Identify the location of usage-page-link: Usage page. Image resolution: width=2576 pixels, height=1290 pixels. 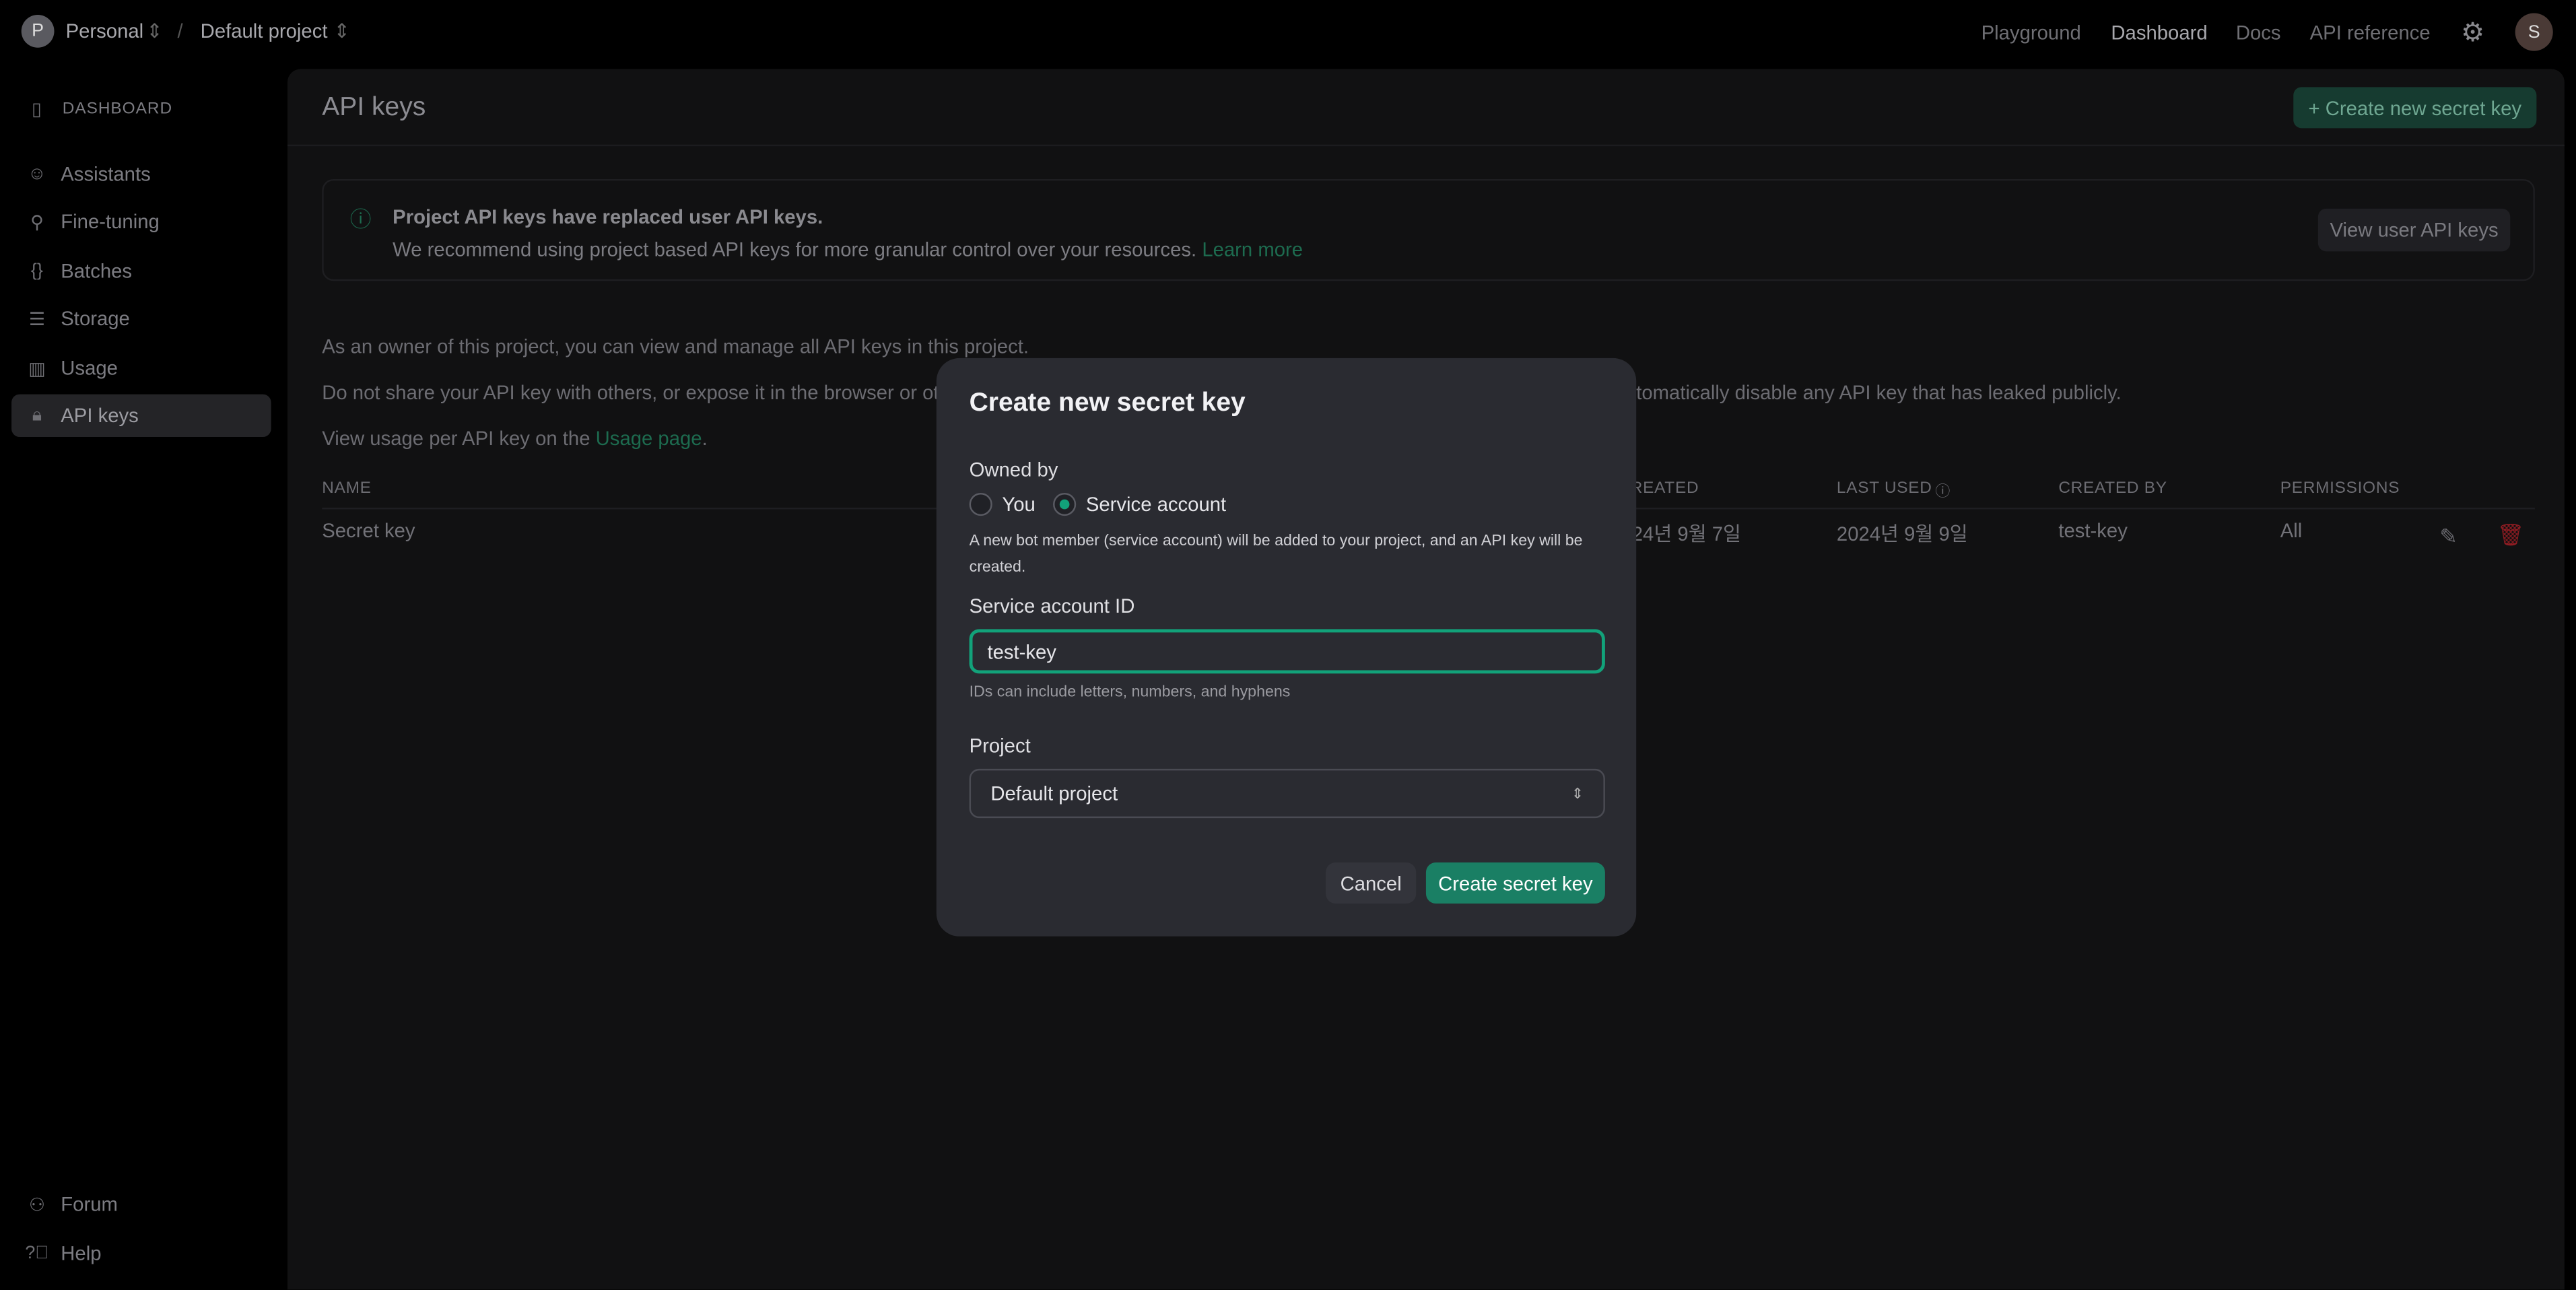
(649, 438).